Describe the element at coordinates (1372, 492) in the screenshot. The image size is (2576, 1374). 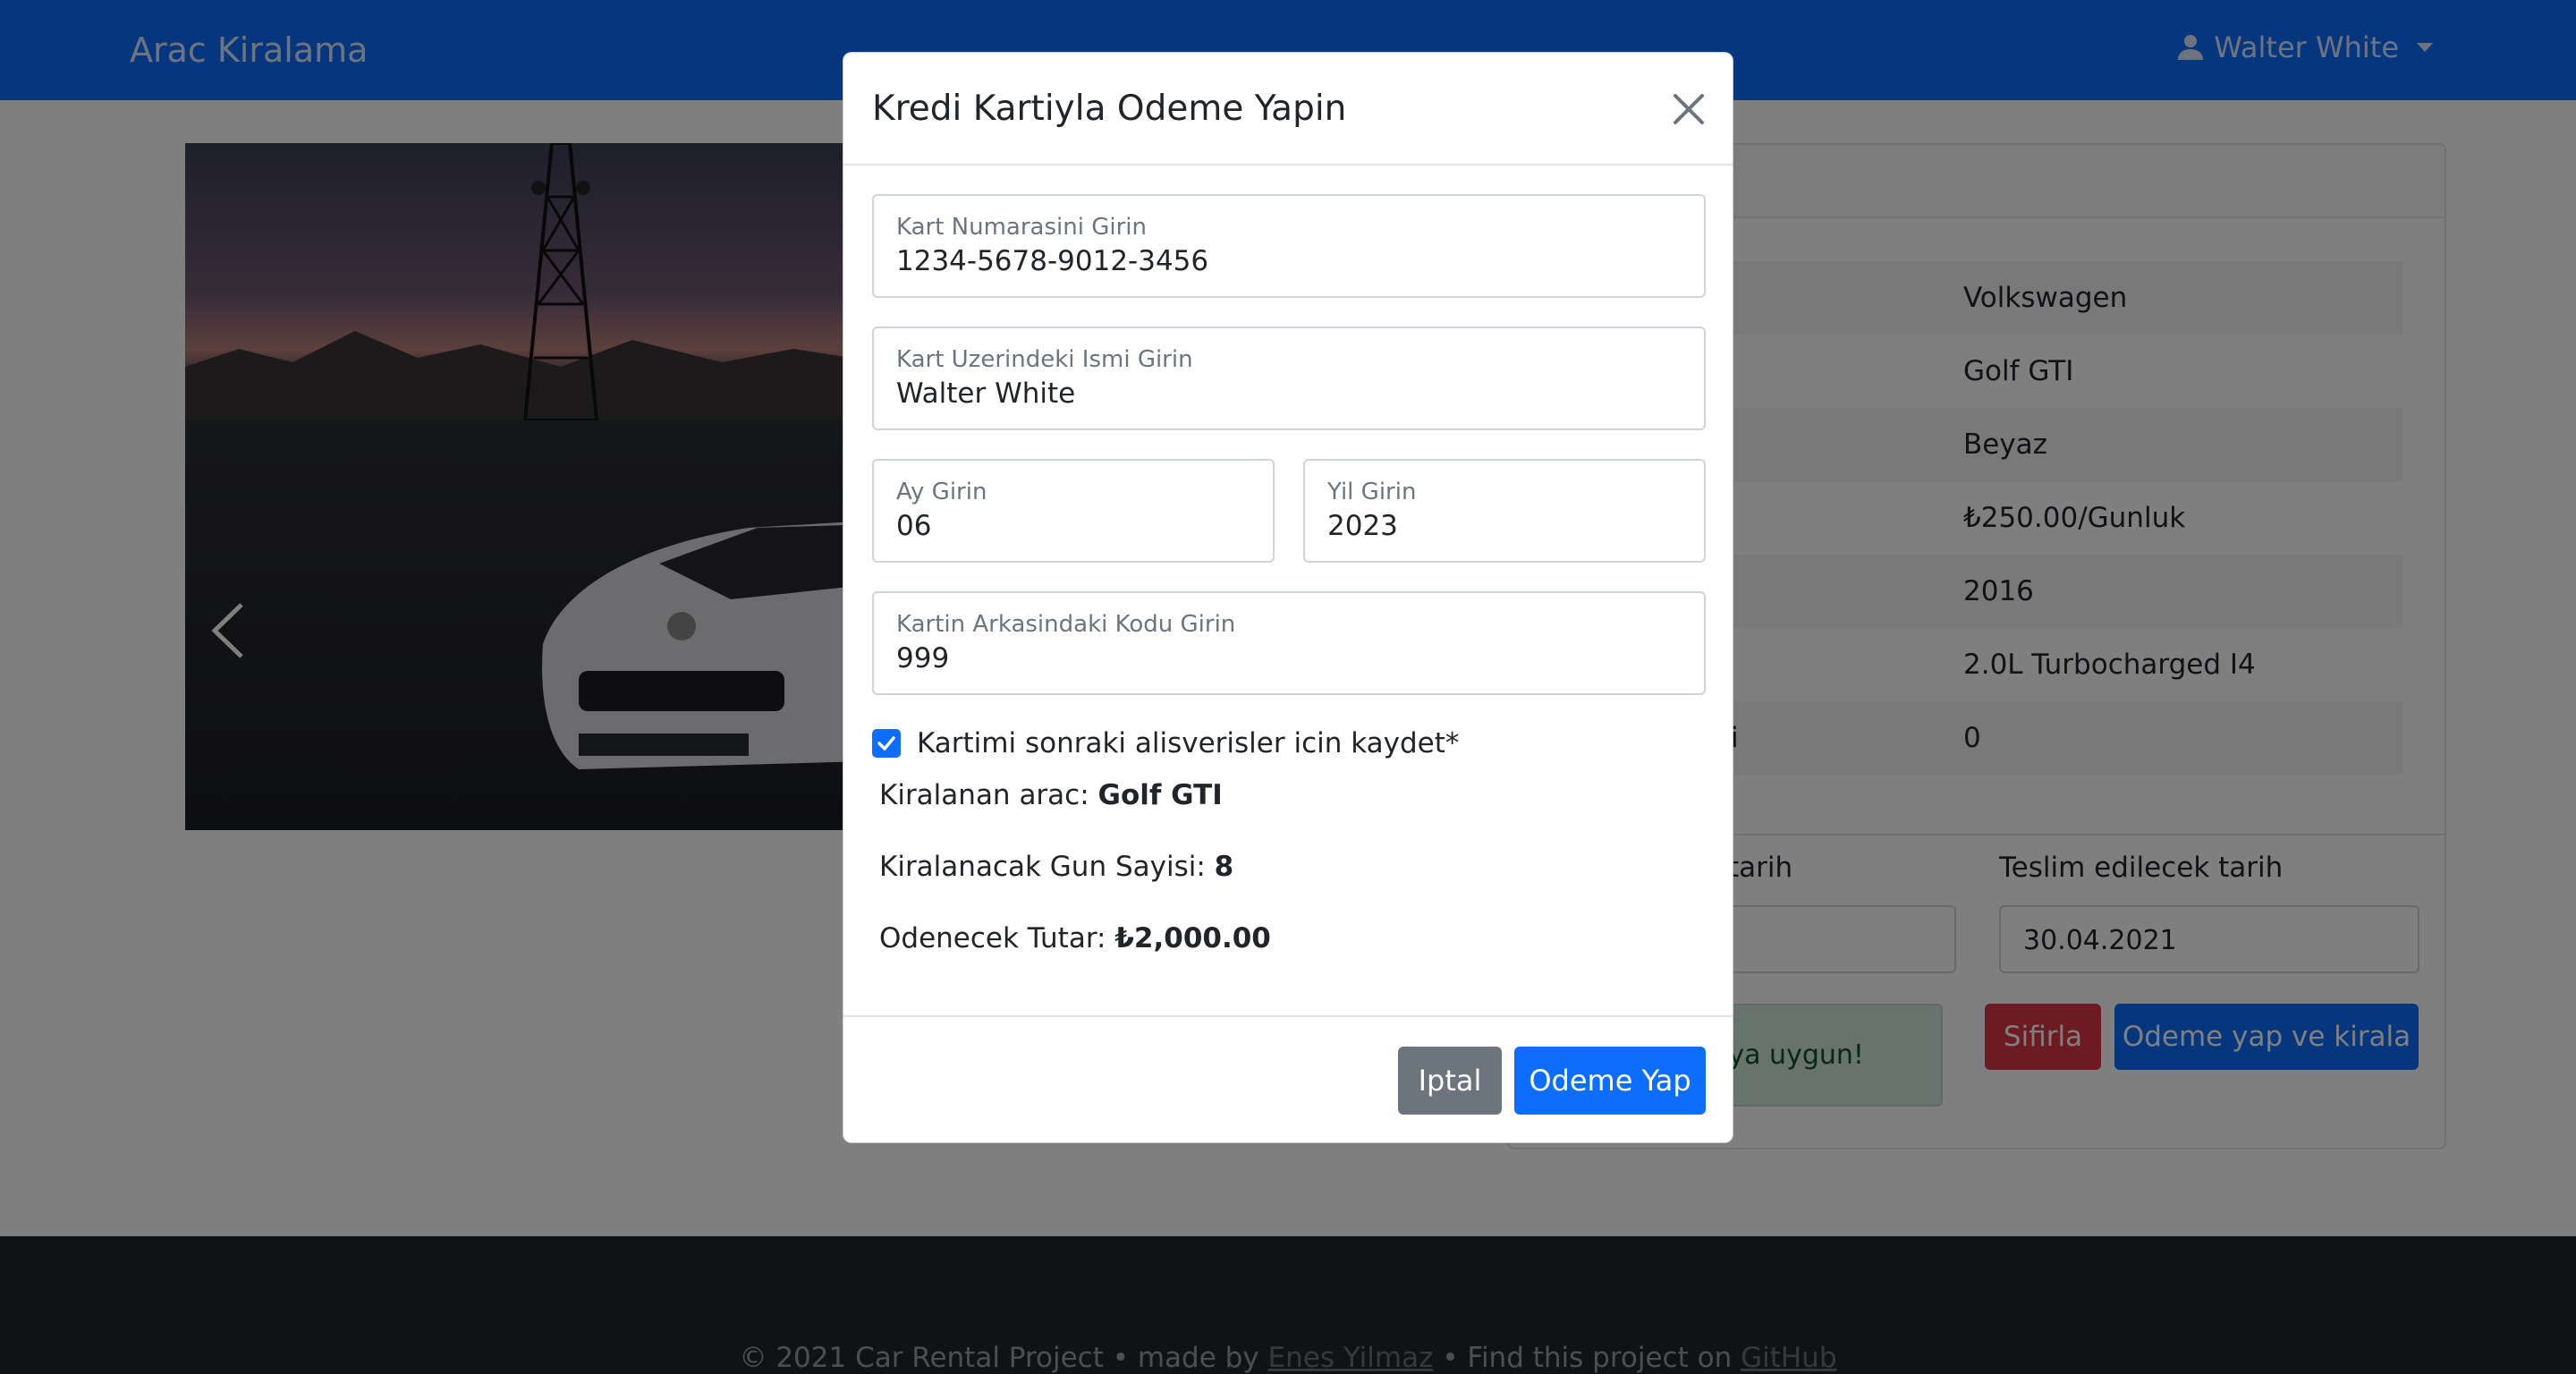
I see `year-label: Yil Girin` at that location.